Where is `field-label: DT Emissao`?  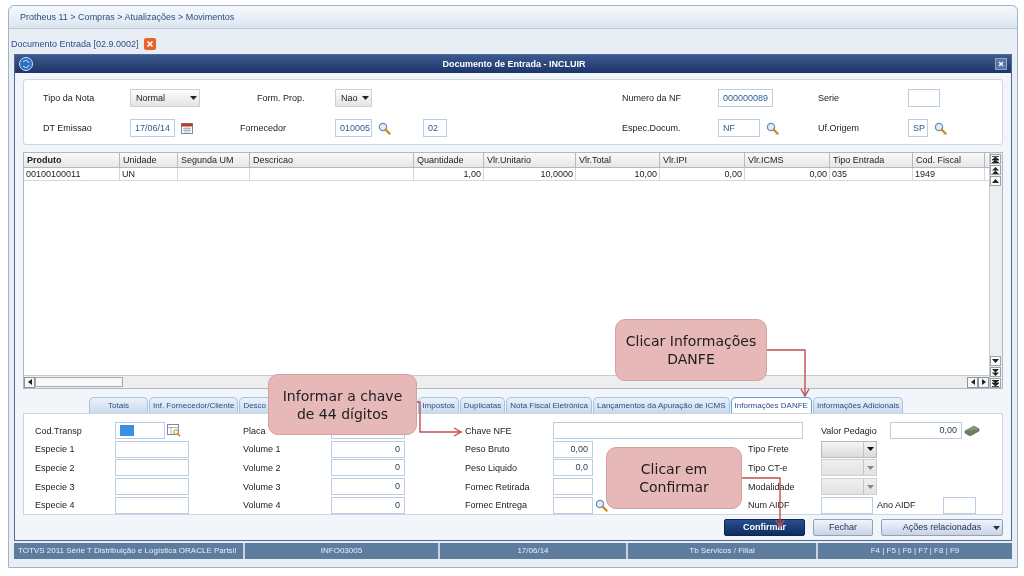
field-label: DT Emissao is located at coordinates (68, 128).